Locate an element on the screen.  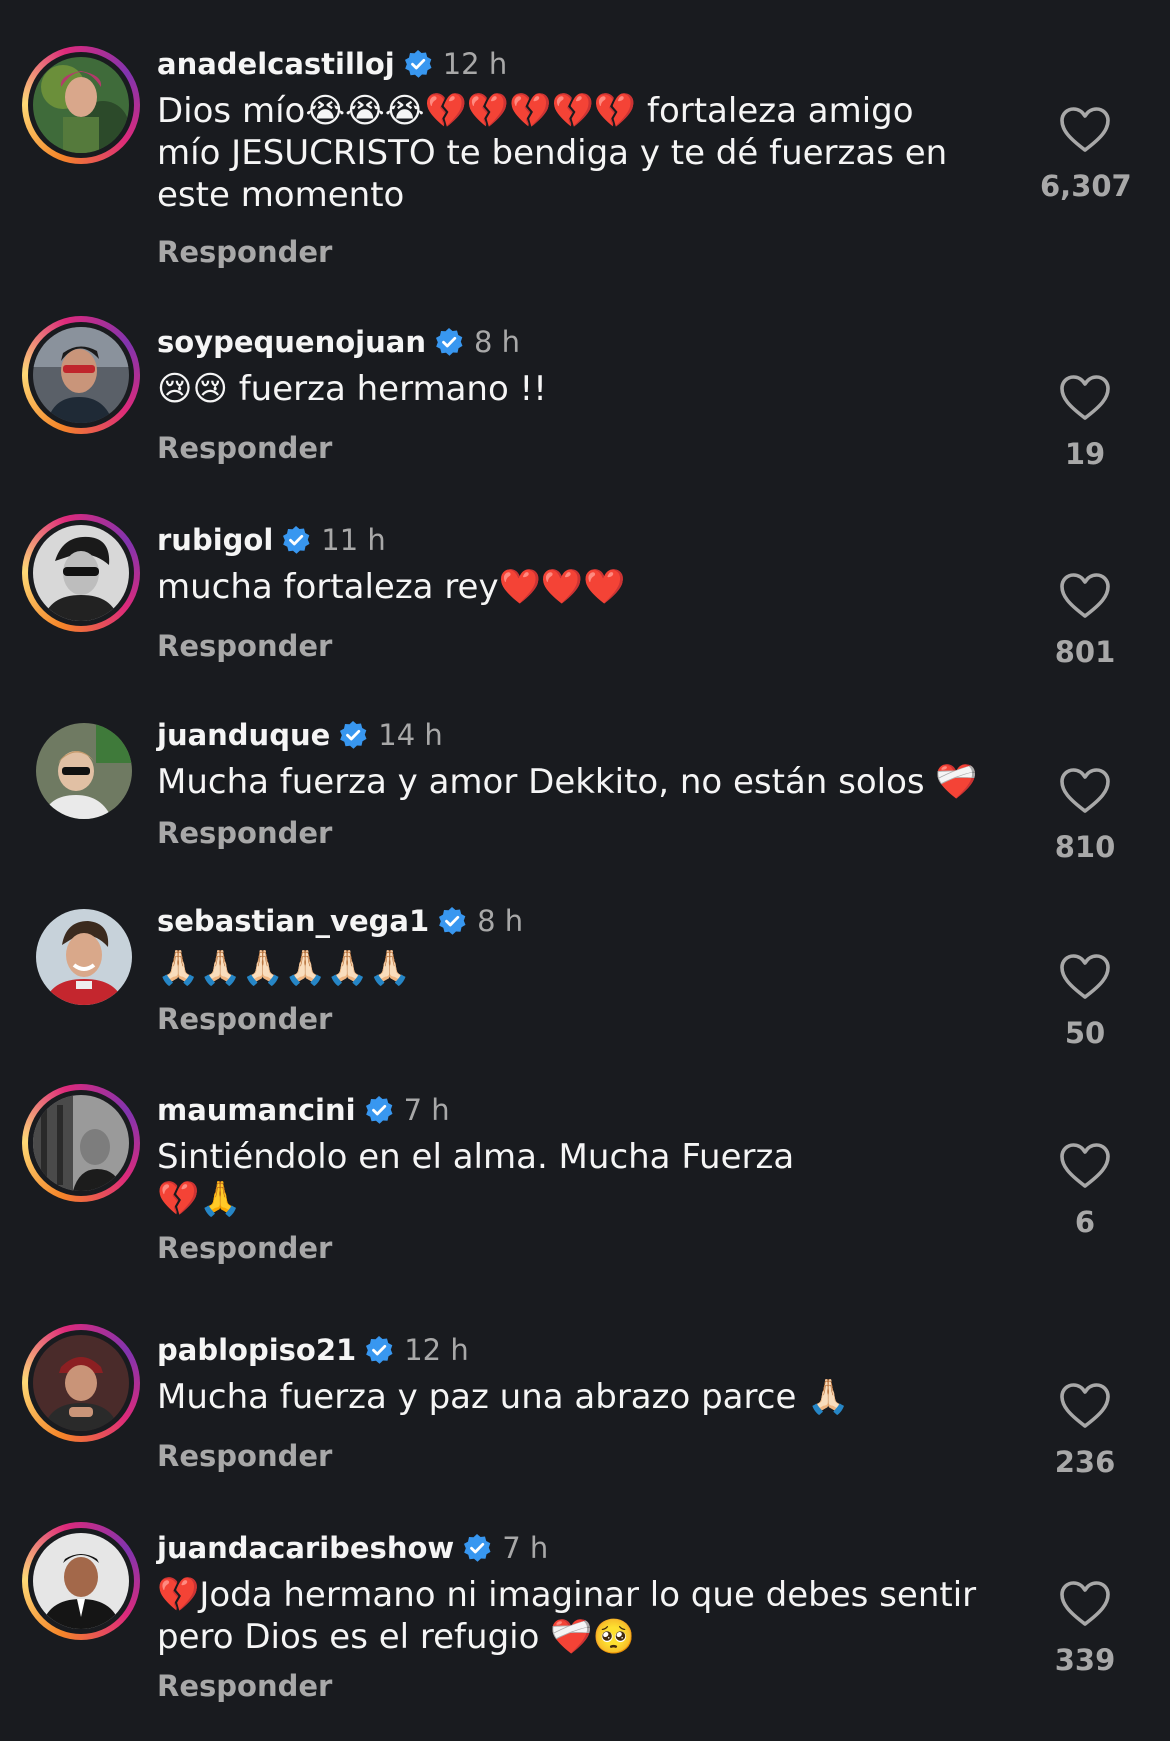
comment-text: Mucha fuerza y paz una abrazo parce 🙏🏻 is located at coordinates (503, 1397).